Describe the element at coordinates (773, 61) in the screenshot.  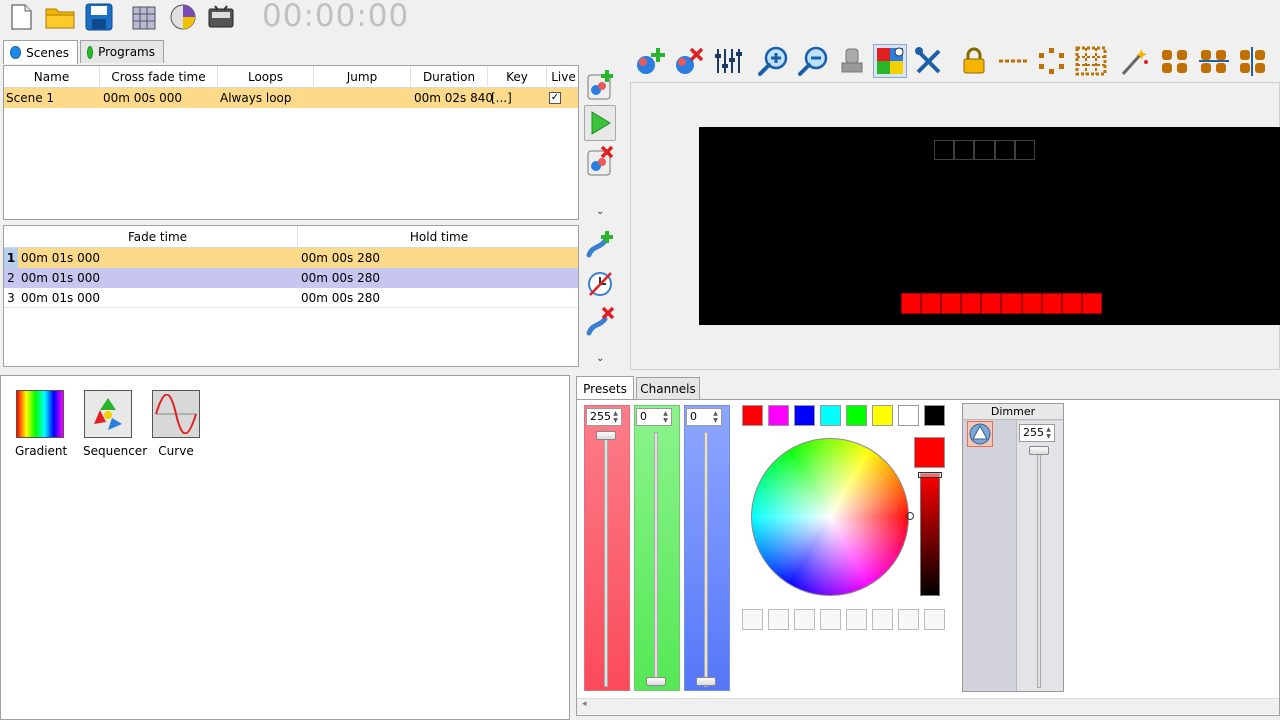
I see `zoom-in-icon` at that location.